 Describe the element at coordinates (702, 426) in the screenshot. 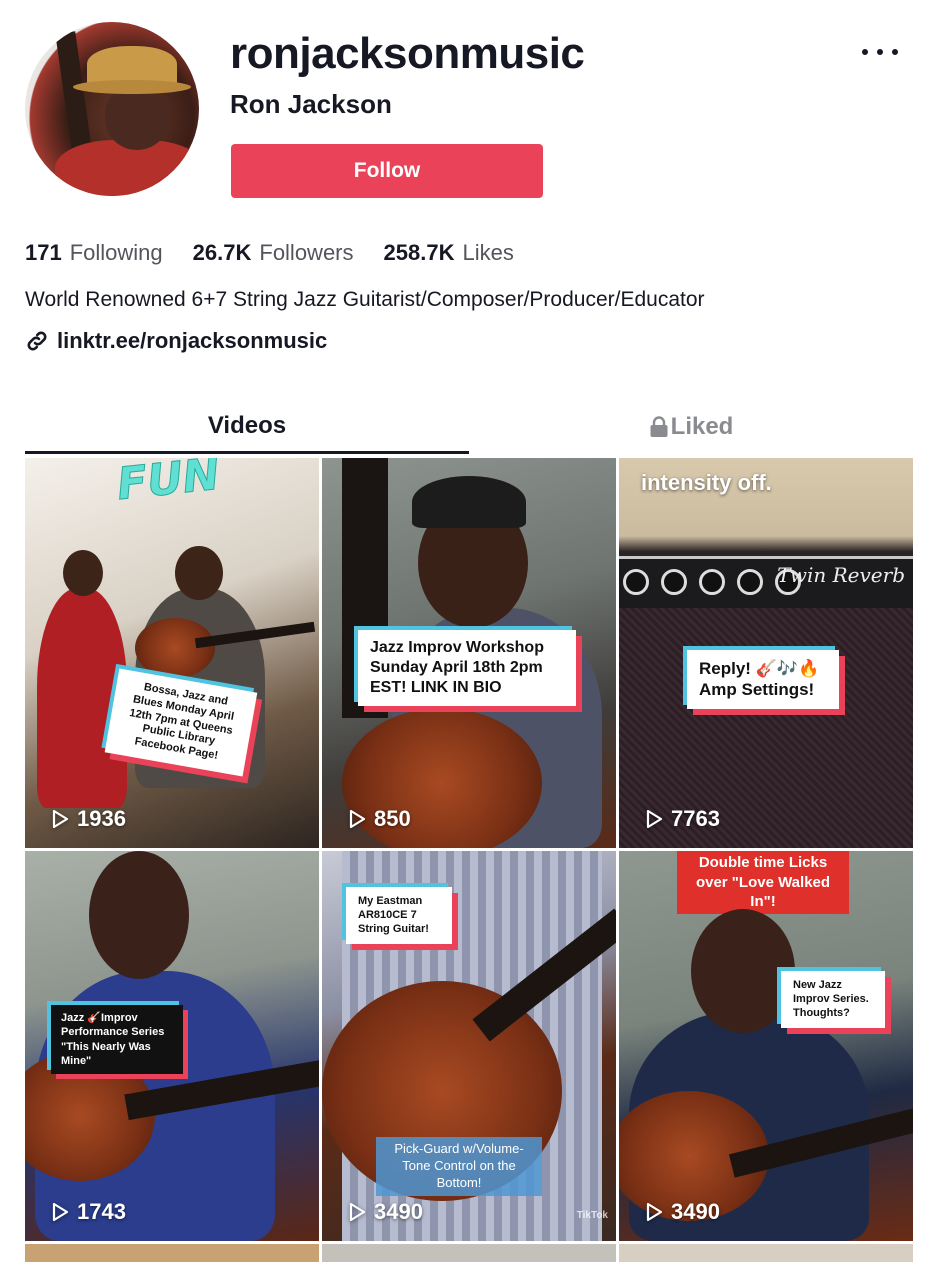

I see `tab-liked-label: Liked` at that location.